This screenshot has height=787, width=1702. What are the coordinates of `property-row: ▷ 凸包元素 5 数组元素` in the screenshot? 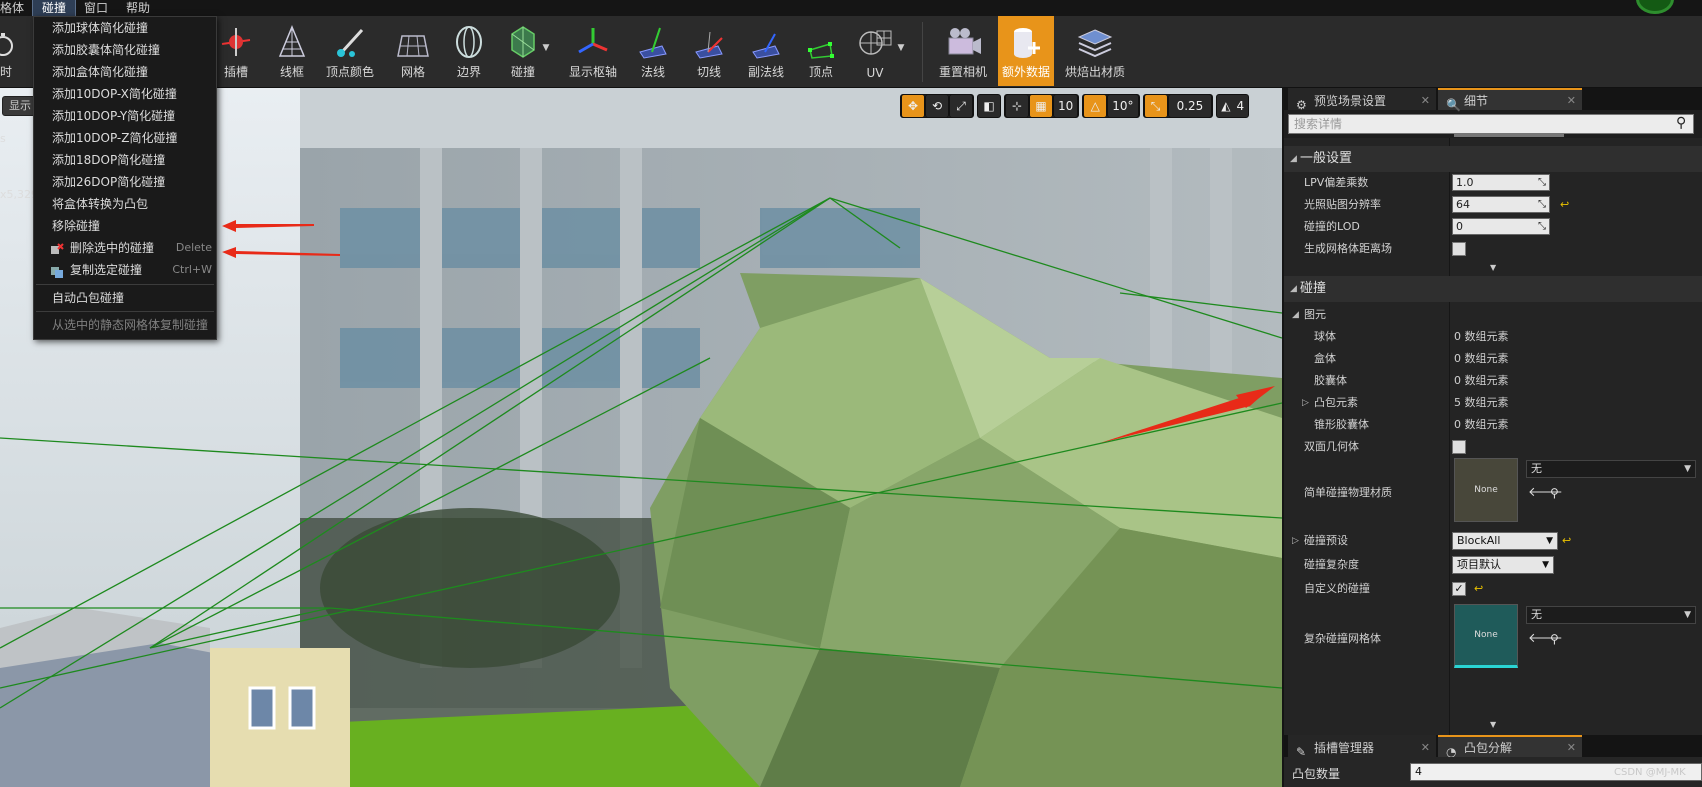 It's located at (1493, 403).